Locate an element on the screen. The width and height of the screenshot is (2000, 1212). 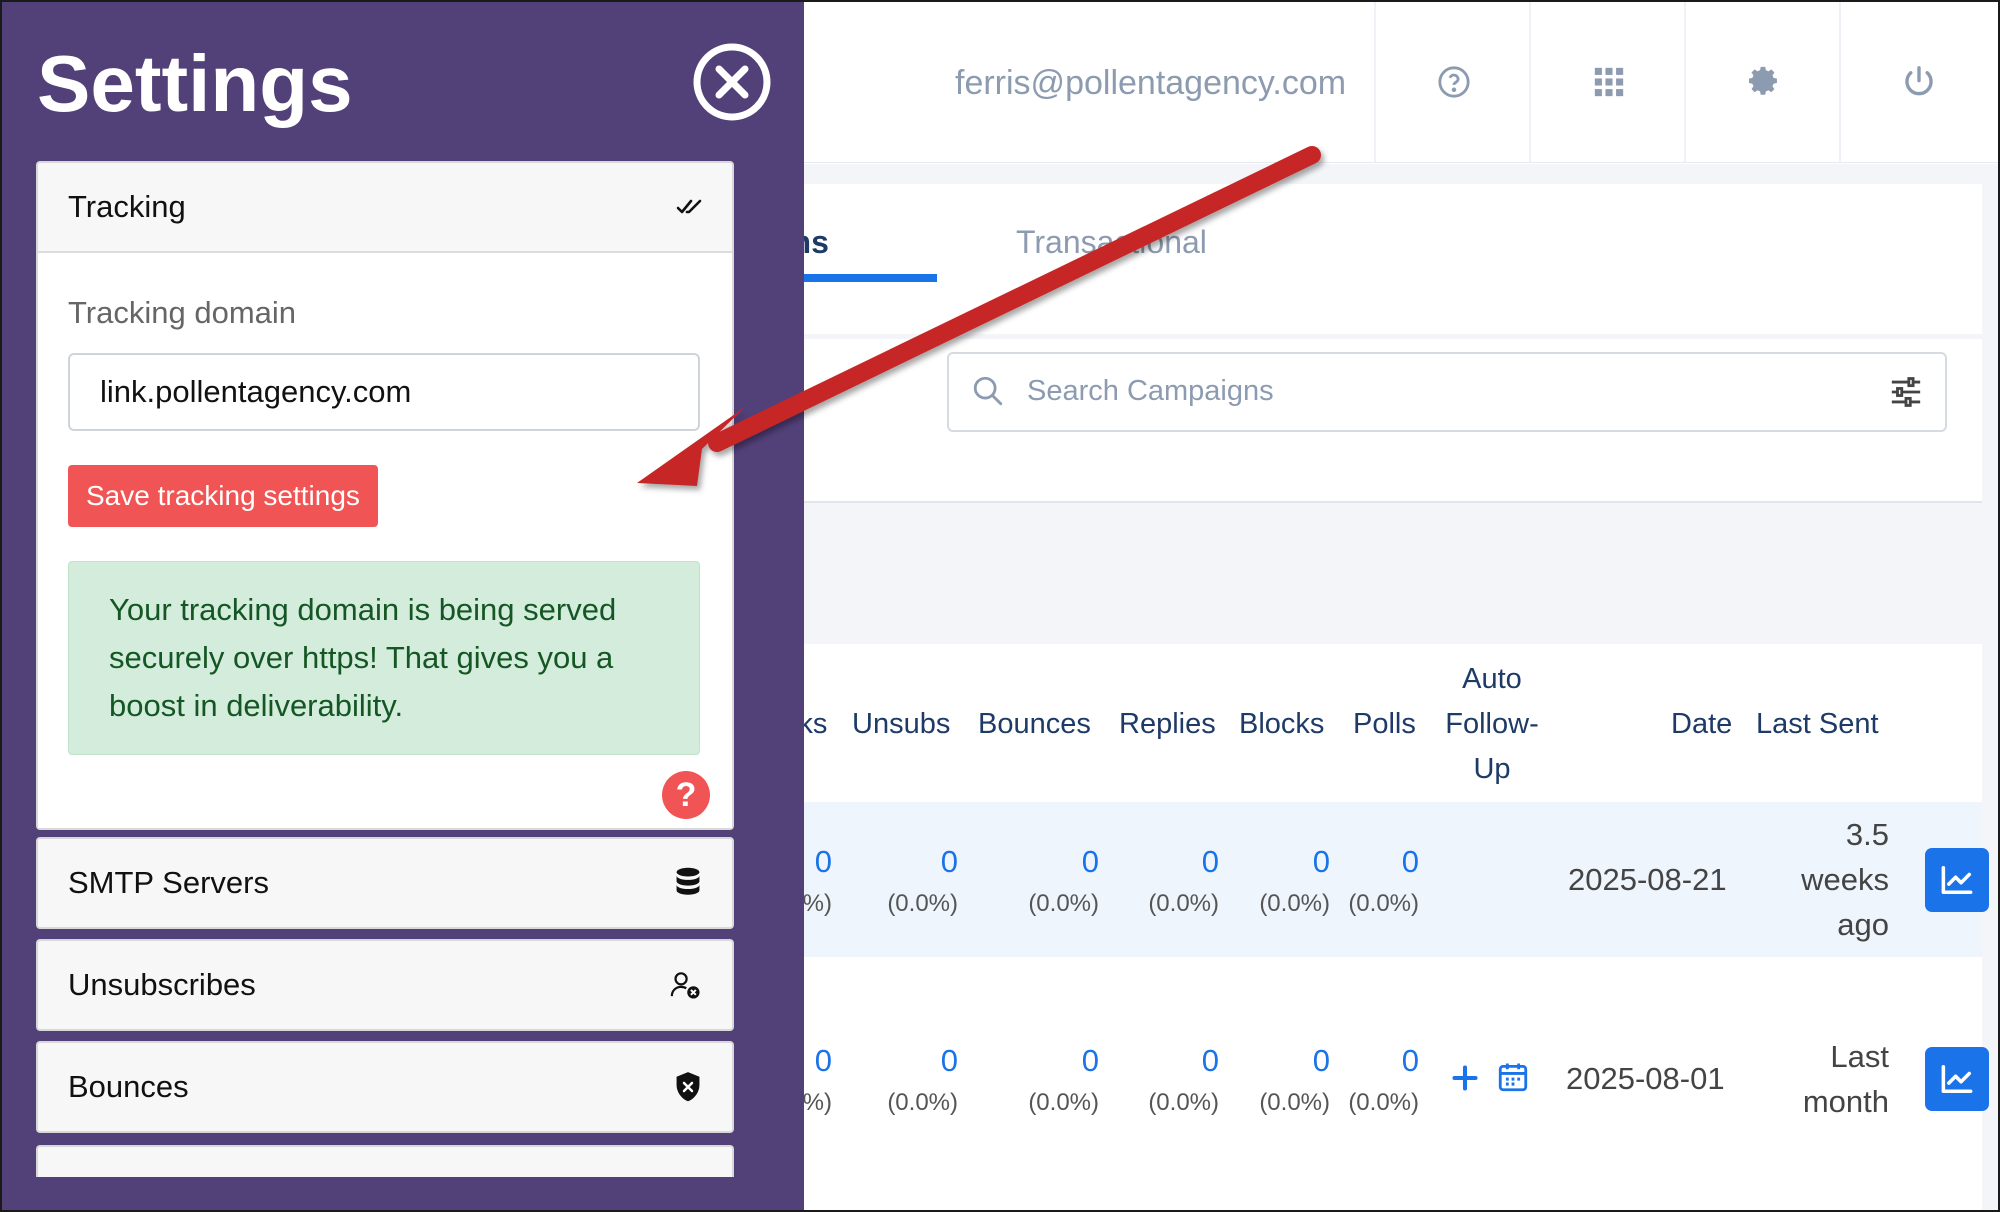
unsubscribes-section: Unsubscribes is located at coordinates (385, 985).